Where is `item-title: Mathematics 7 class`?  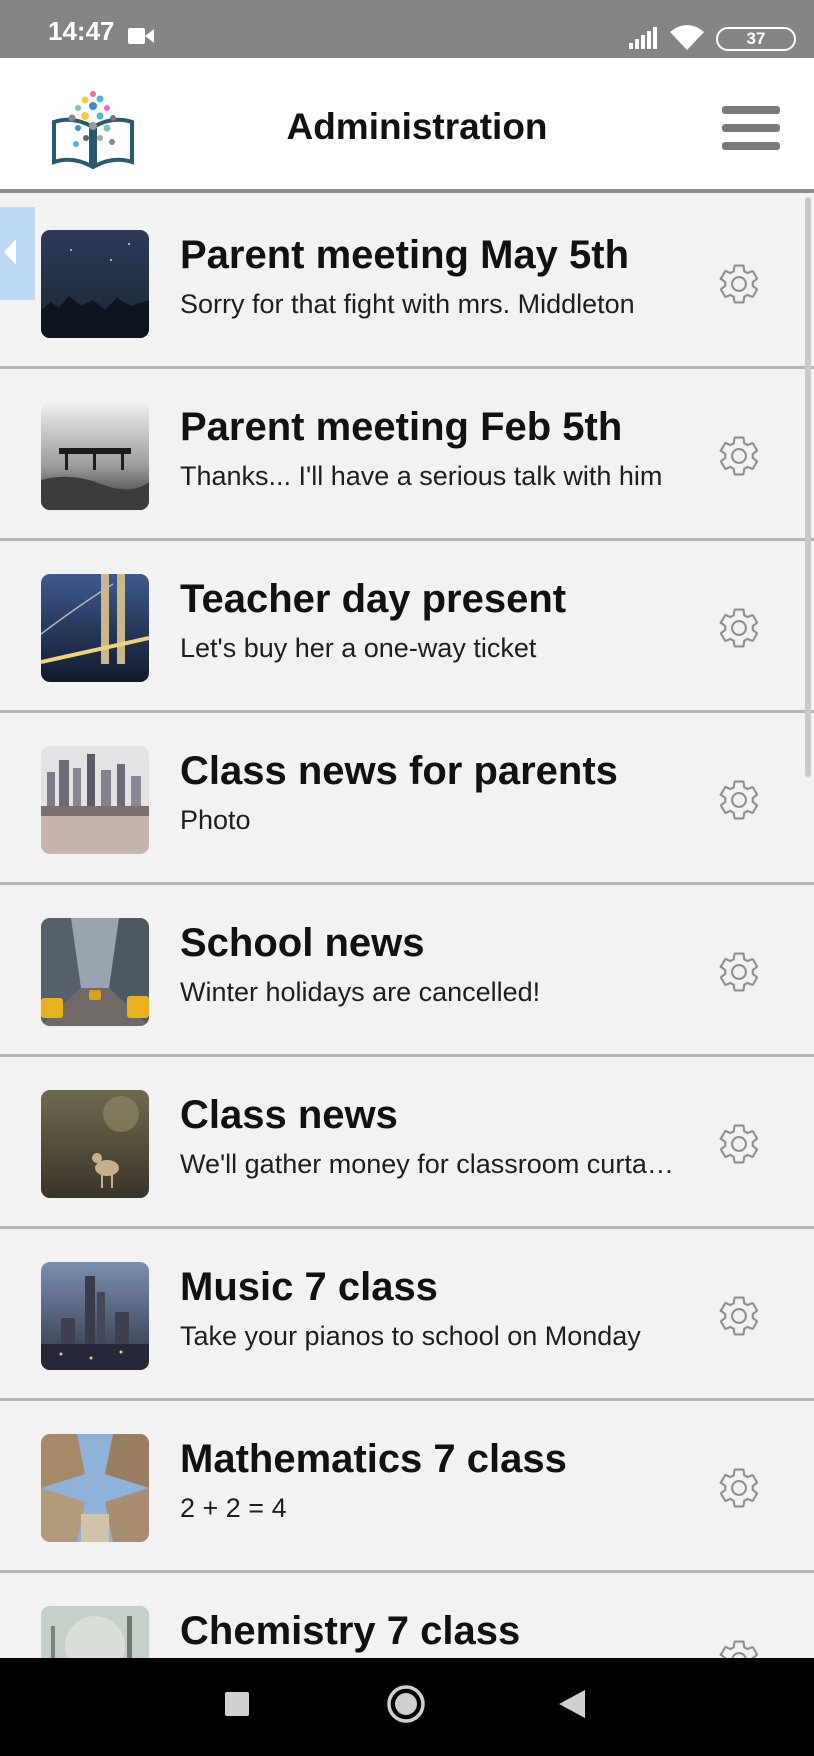 item-title: Mathematics 7 class is located at coordinates (373, 1459).